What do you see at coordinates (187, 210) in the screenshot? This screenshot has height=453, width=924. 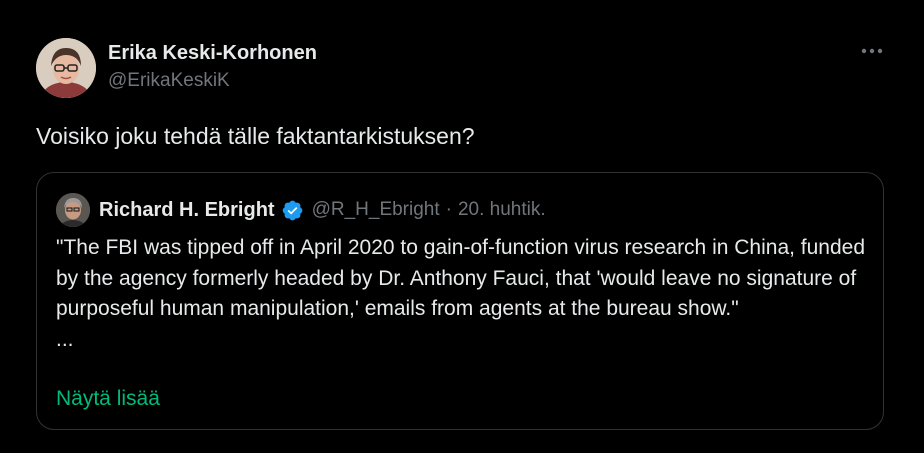 I see `quoted-author-name: Richard H. Ebright` at bounding box center [187, 210].